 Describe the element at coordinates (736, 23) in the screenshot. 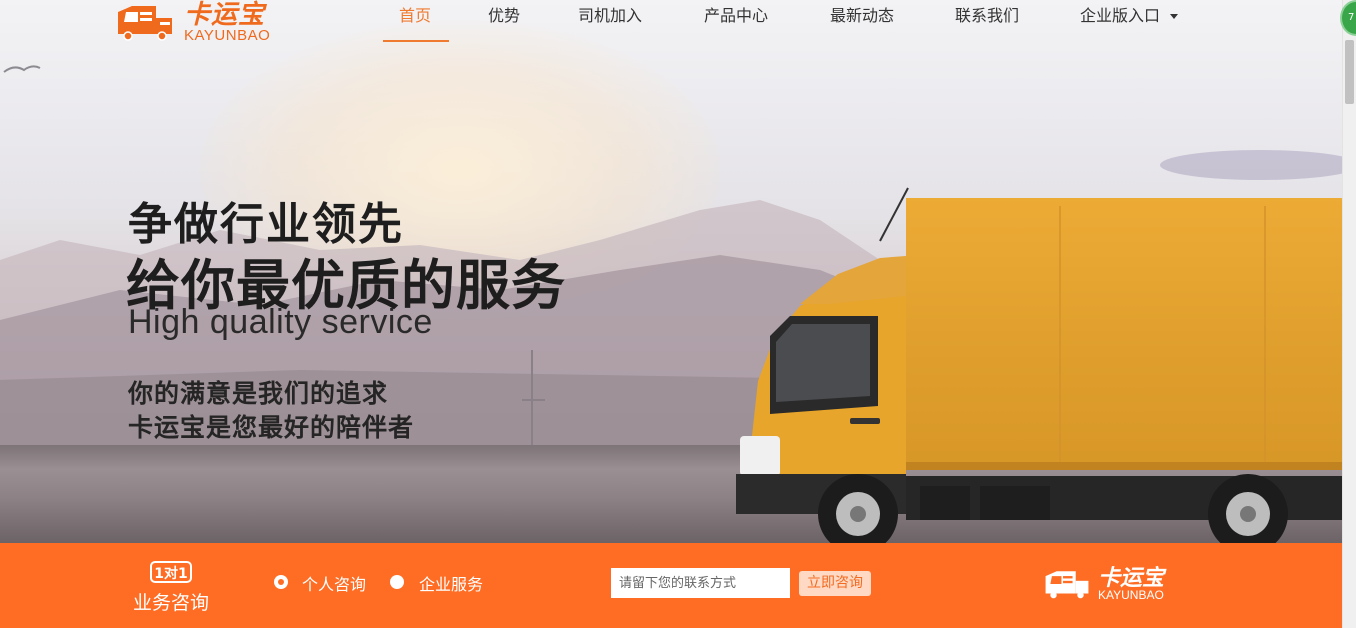

I see `nav-products: 产品中心` at that location.